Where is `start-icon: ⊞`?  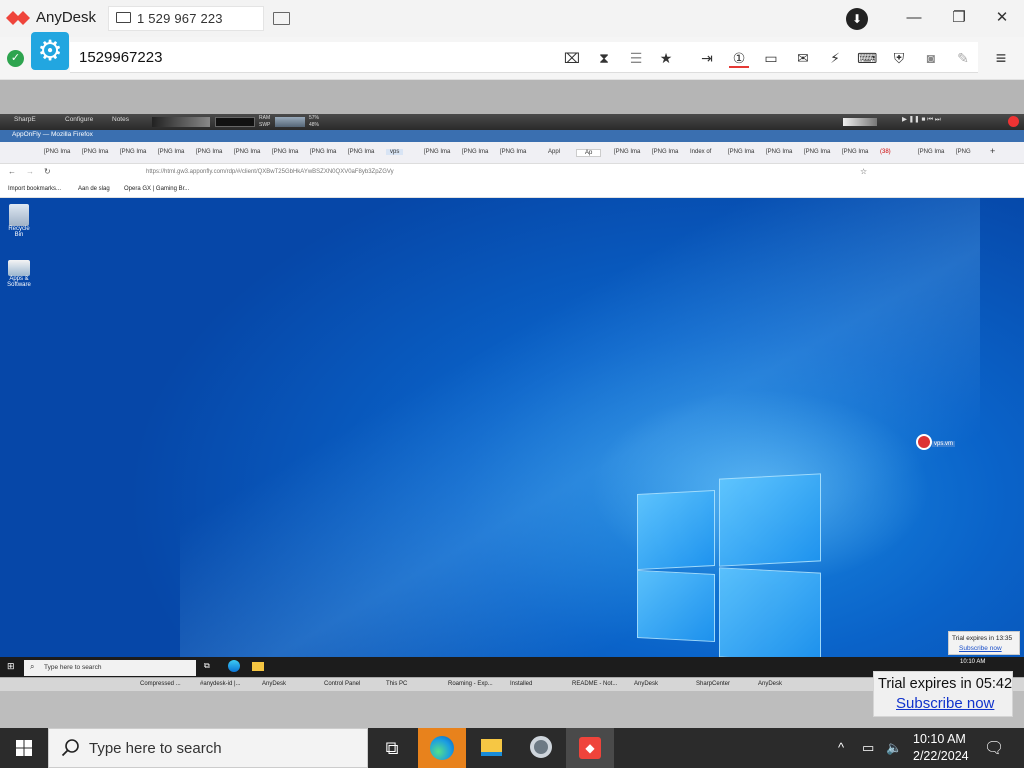
start-icon: ⊞ is located at coordinates (11, 666).